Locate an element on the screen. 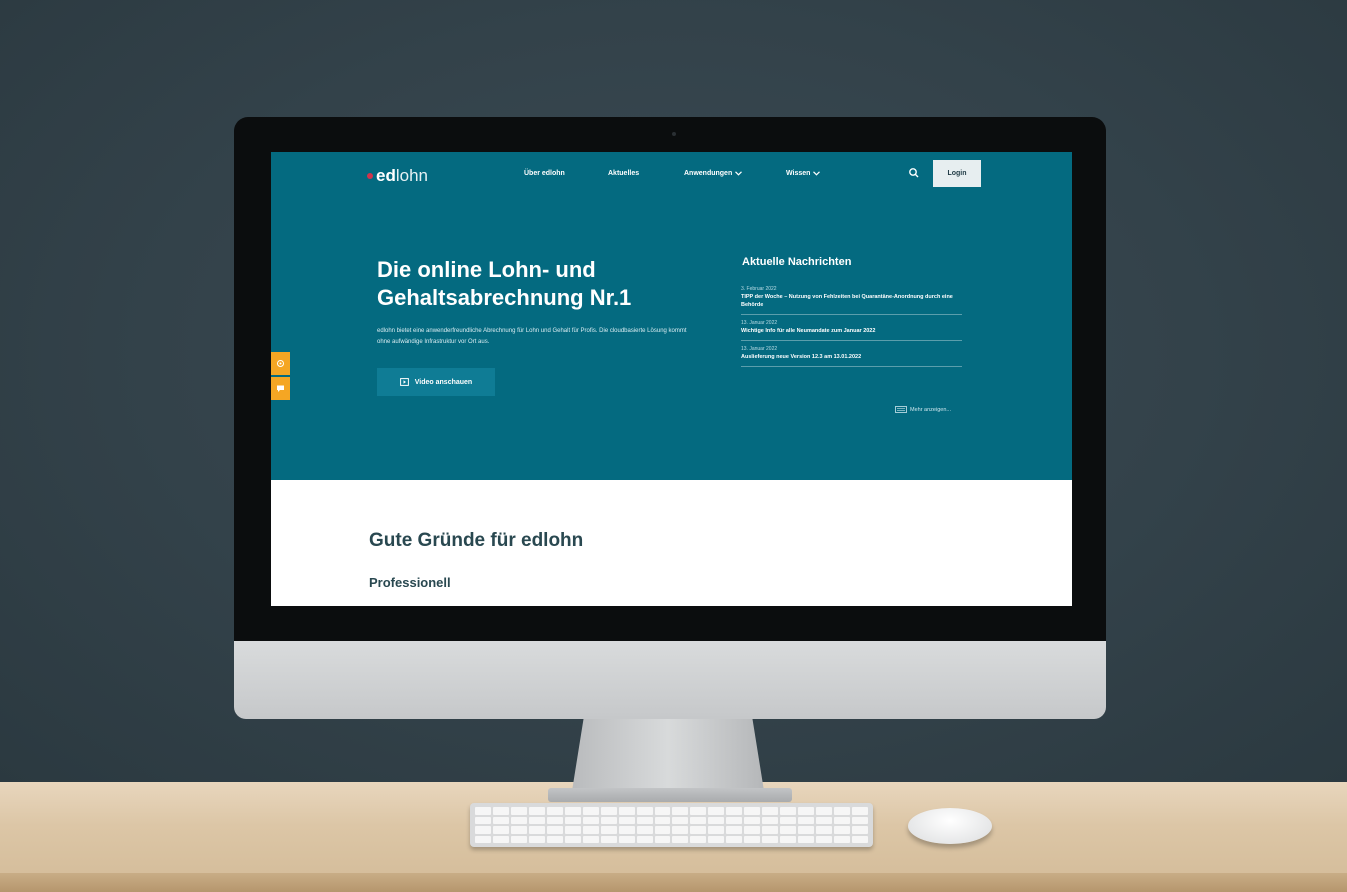  newspaper-icon is located at coordinates (901, 409).